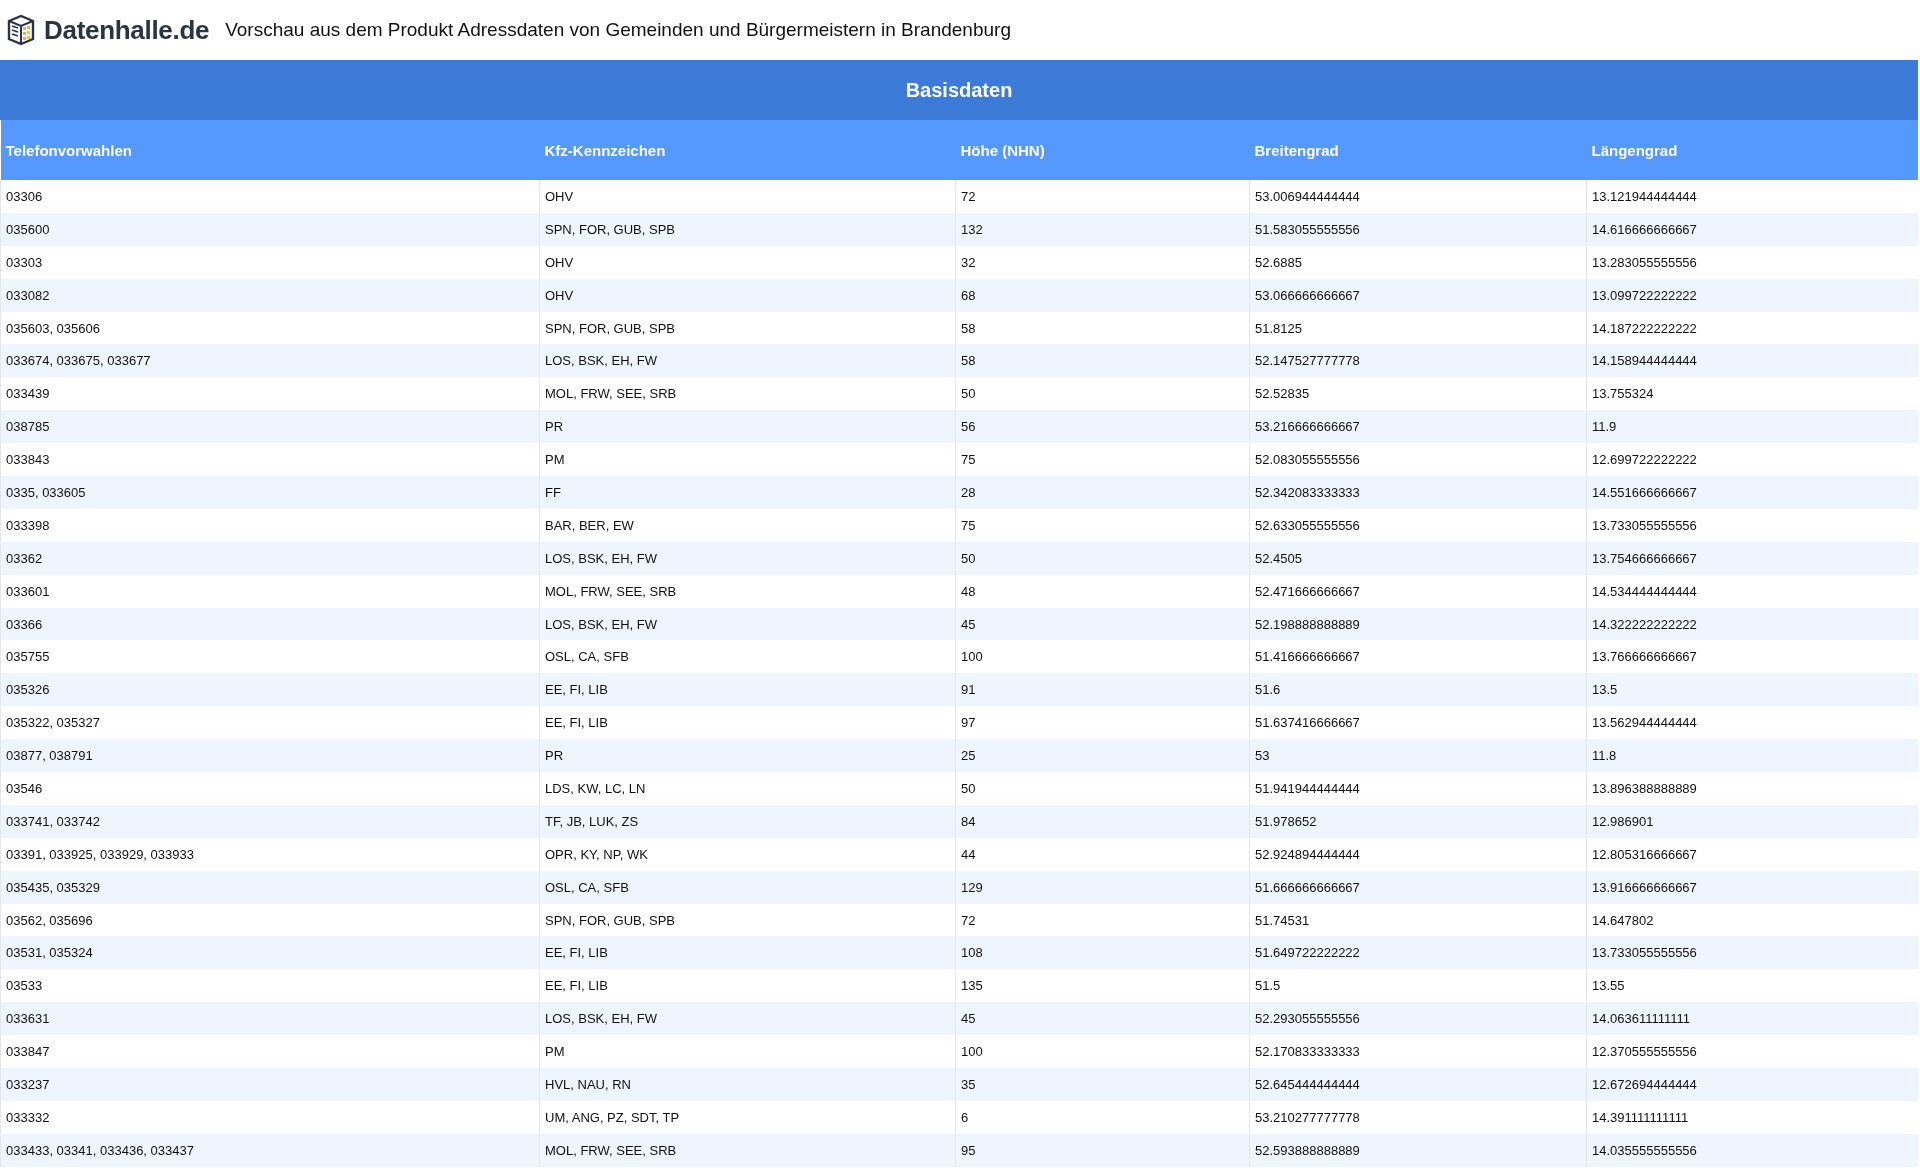 The image size is (1920, 1170). What do you see at coordinates (1752, 1084) in the screenshot?
I see `table-cell: 12.672694444444` at bounding box center [1752, 1084].